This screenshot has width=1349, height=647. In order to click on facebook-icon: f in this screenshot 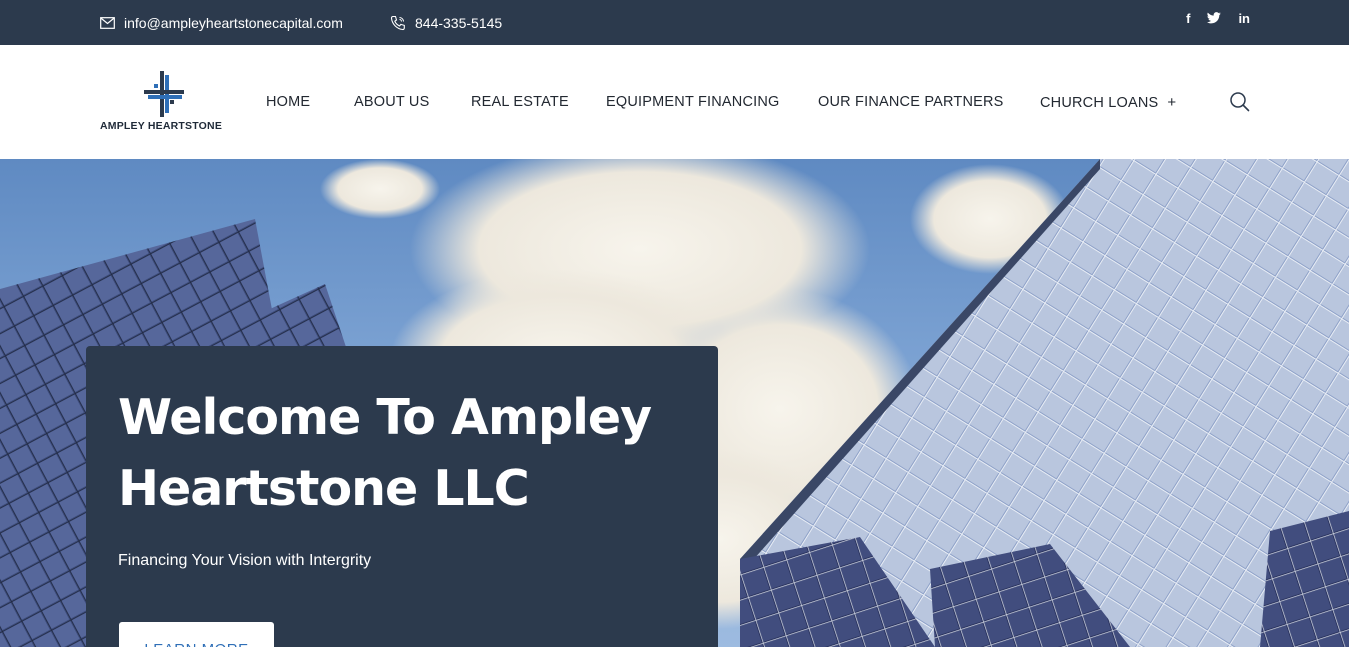, I will do `click(1188, 18)`.